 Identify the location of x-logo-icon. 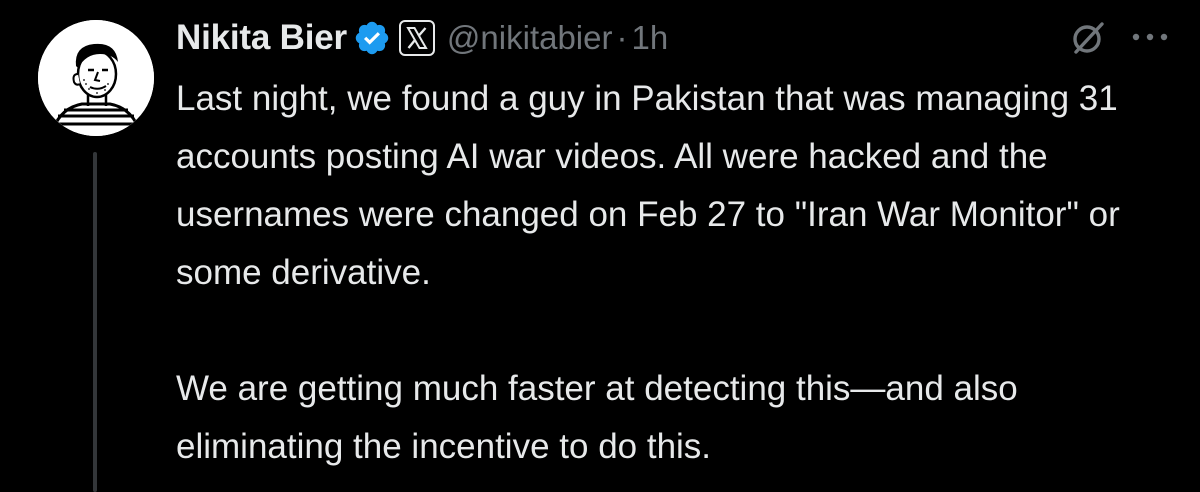
(416, 38).